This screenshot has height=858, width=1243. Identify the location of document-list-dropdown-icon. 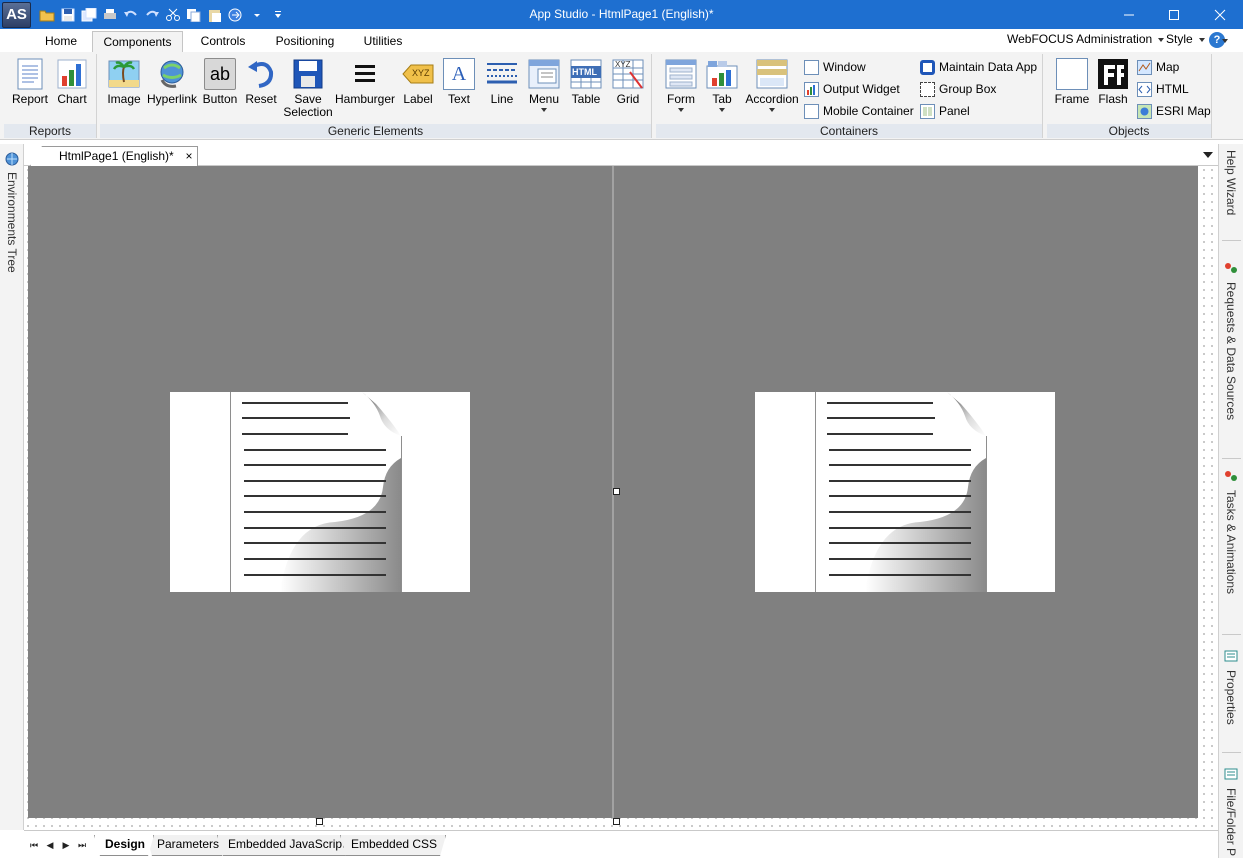
(1208, 155).